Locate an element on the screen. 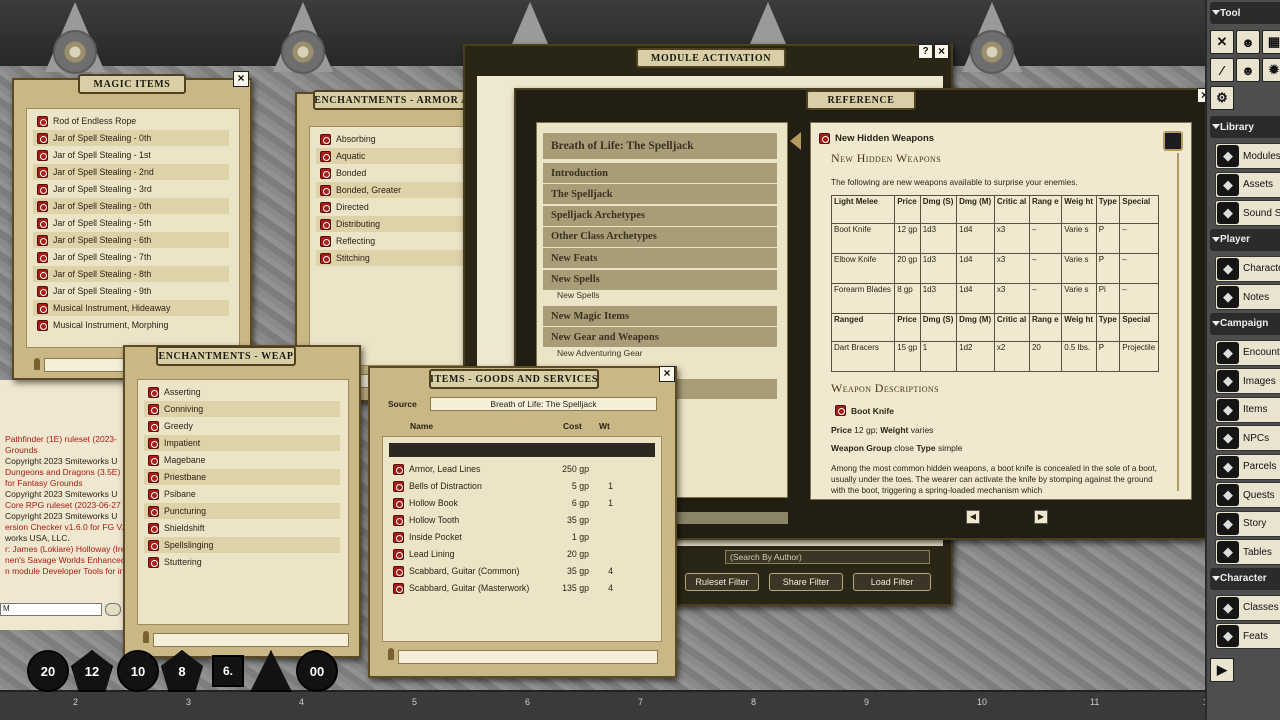 This screenshot has height=720, width=1280. sidebar-section-library: Library is located at coordinates (1245, 127).